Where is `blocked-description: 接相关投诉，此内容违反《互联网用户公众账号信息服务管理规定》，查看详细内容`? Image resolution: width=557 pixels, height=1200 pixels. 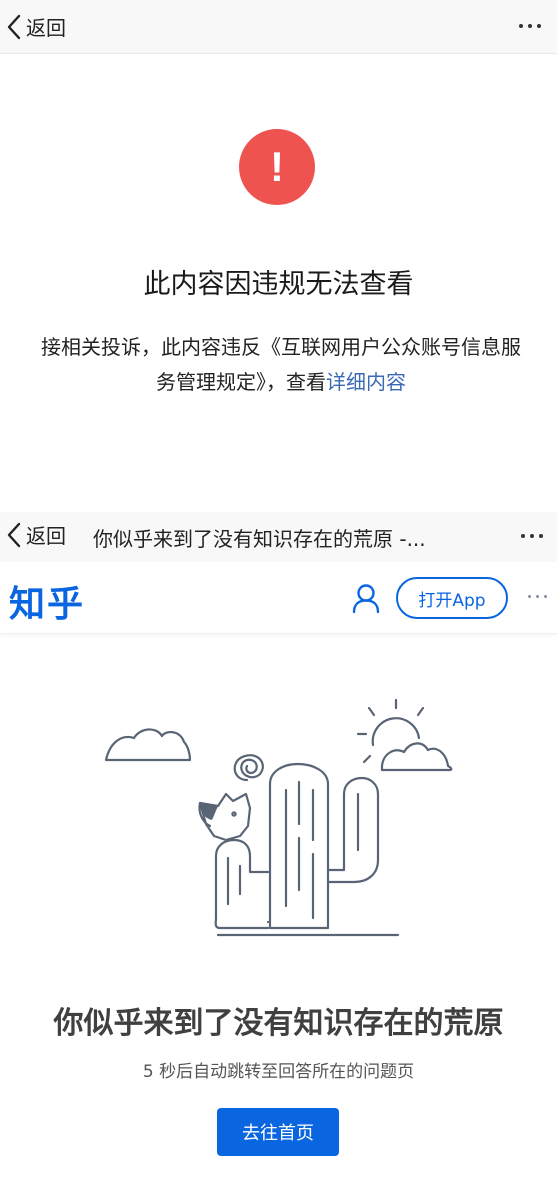 blocked-description: 接相关投诉，此内容违反《互联网用户公众账号信息服务管理规定》，查看详细内容 is located at coordinates (281, 365).